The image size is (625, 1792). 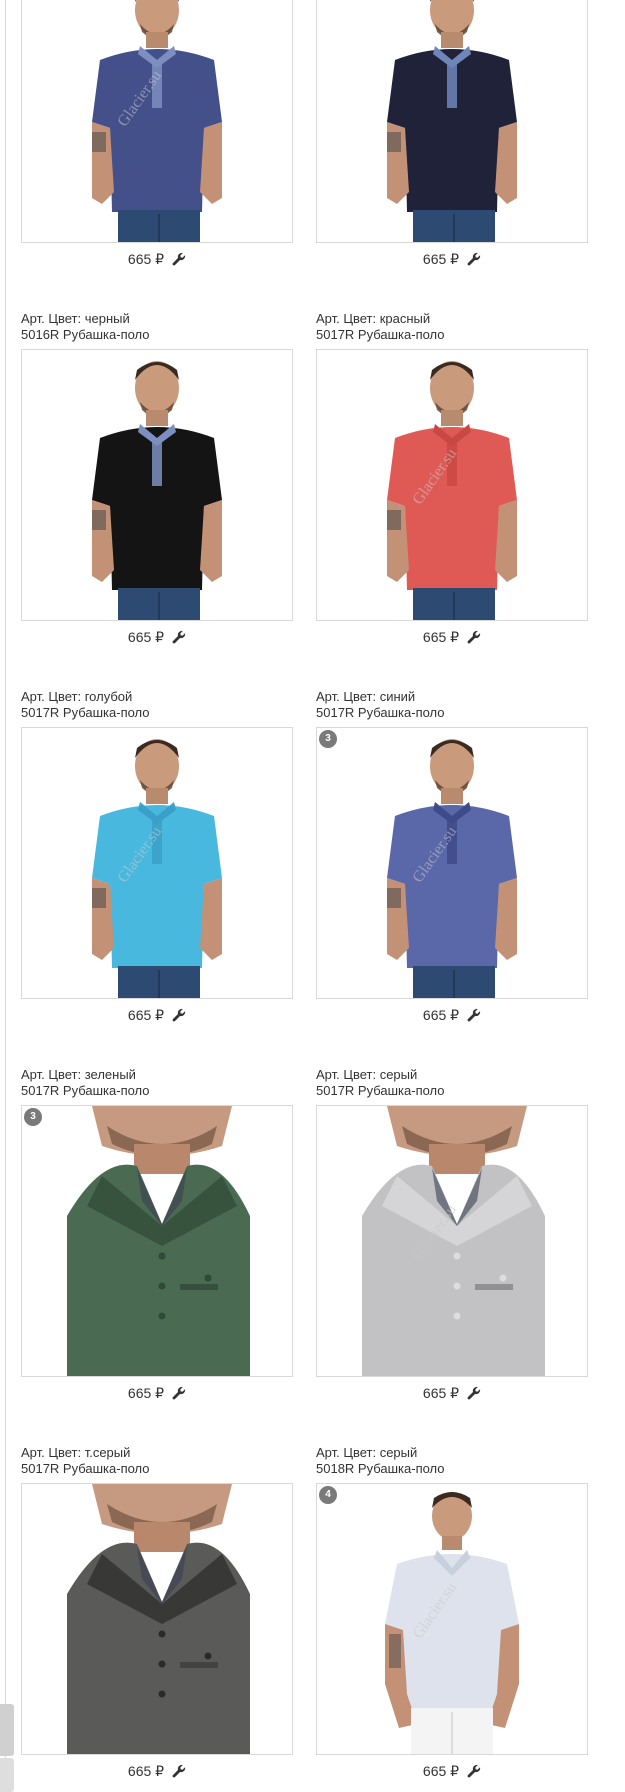 What do you see at coordinates (7, 1730) in the screenshot?
I see `side-scroll-tab` at bounding box center [7, 1730].